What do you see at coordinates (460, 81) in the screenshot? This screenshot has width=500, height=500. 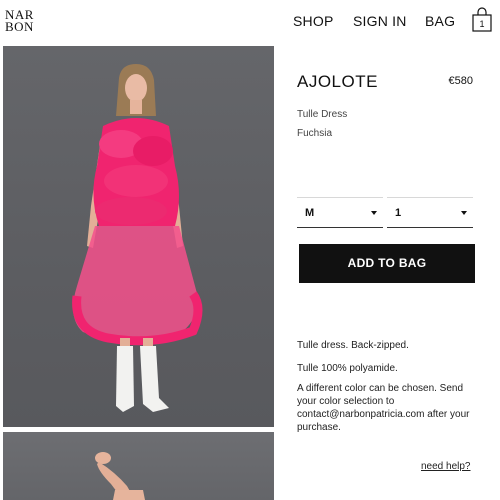 I see `product-price: €580` at bounding box center [460, 81].